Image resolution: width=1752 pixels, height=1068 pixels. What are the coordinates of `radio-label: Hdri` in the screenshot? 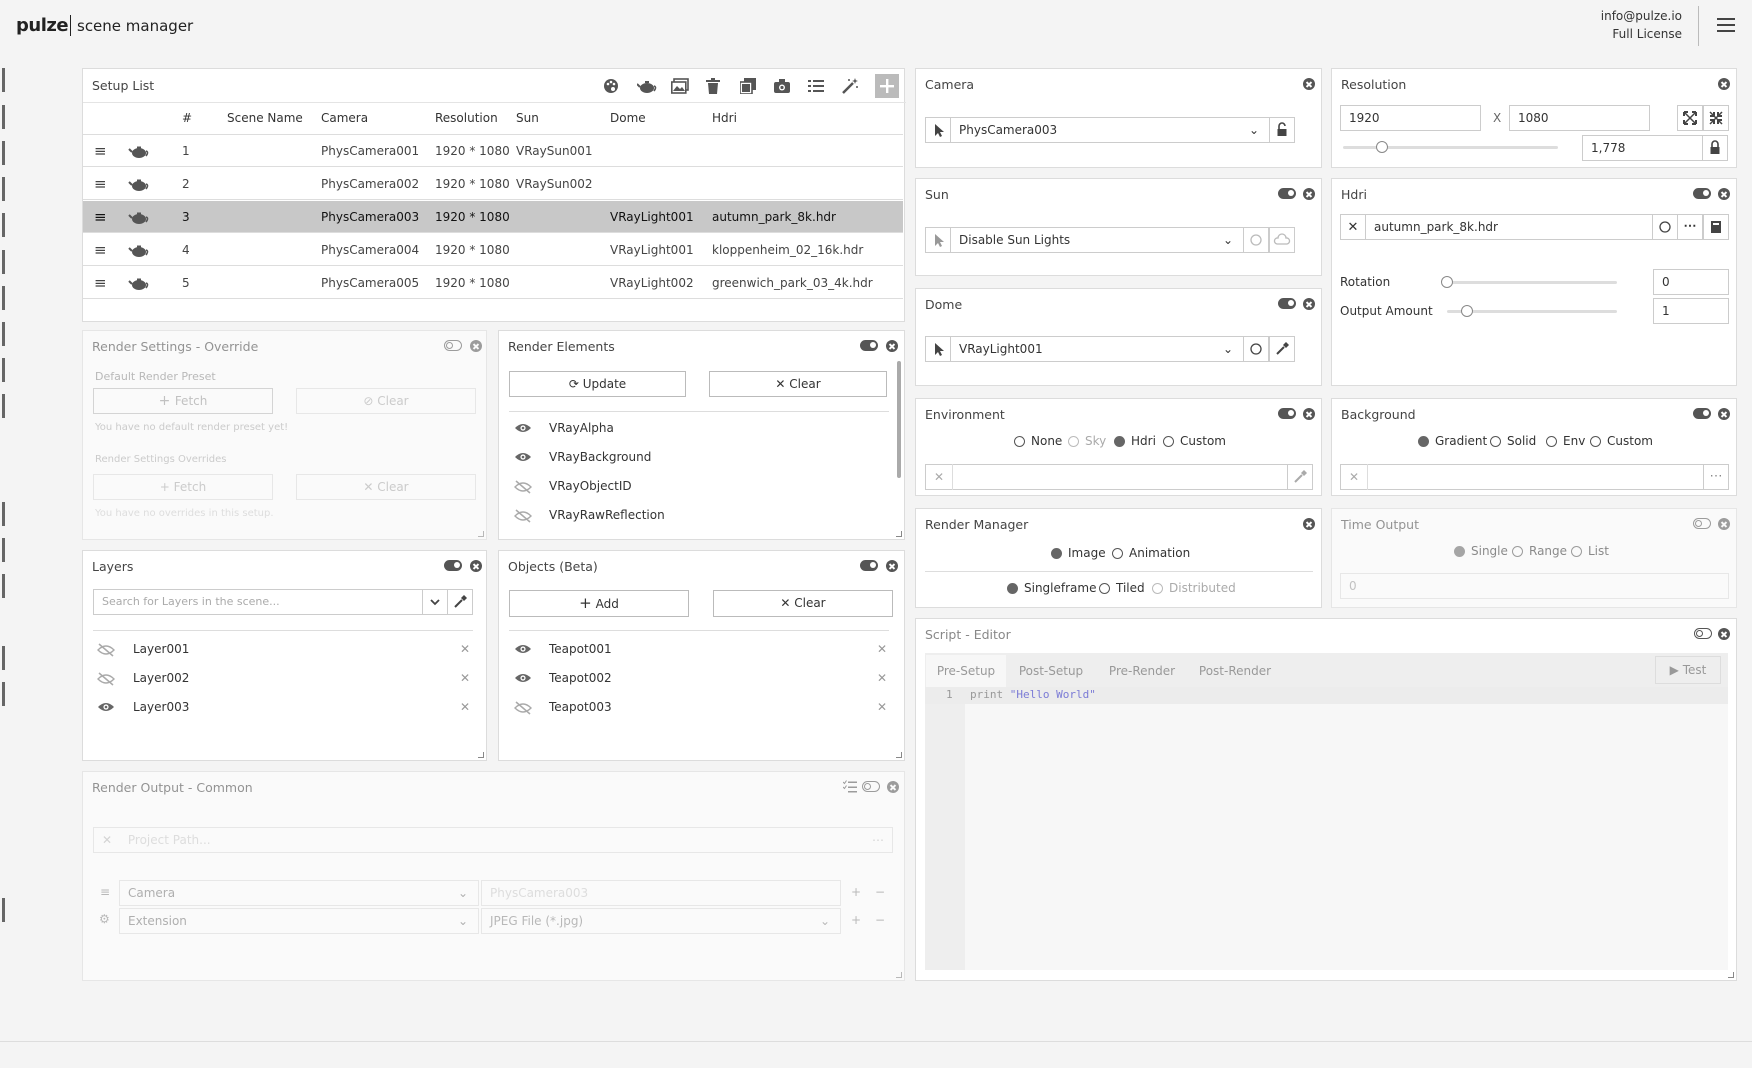 It's located at (1143, 441).